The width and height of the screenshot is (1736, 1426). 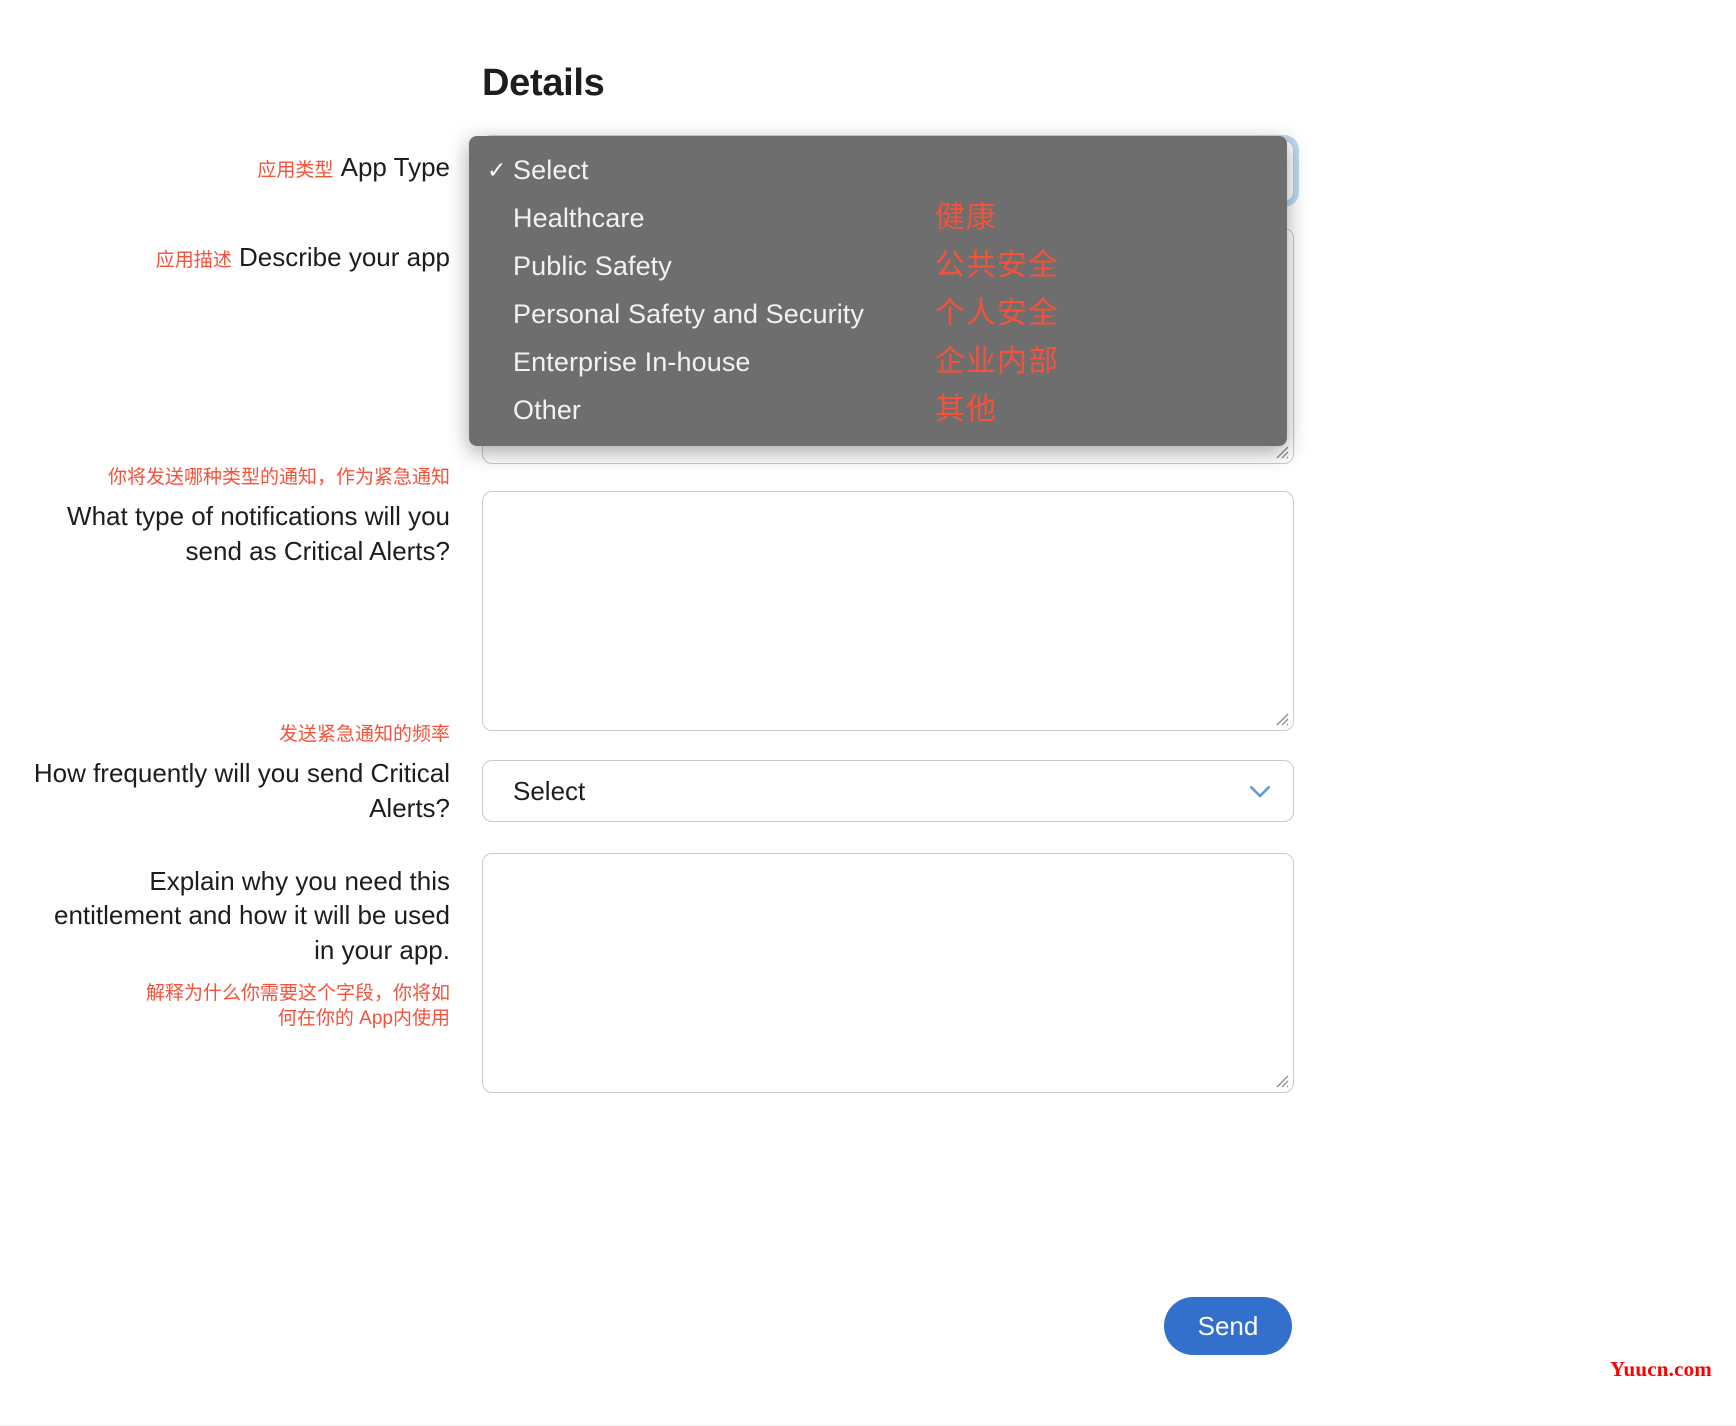 What do you see at coordinates (632, 361) in the screenshot?
I see `dropdown-option-label: Enterprise In-house` at bounding box center [632, 361].